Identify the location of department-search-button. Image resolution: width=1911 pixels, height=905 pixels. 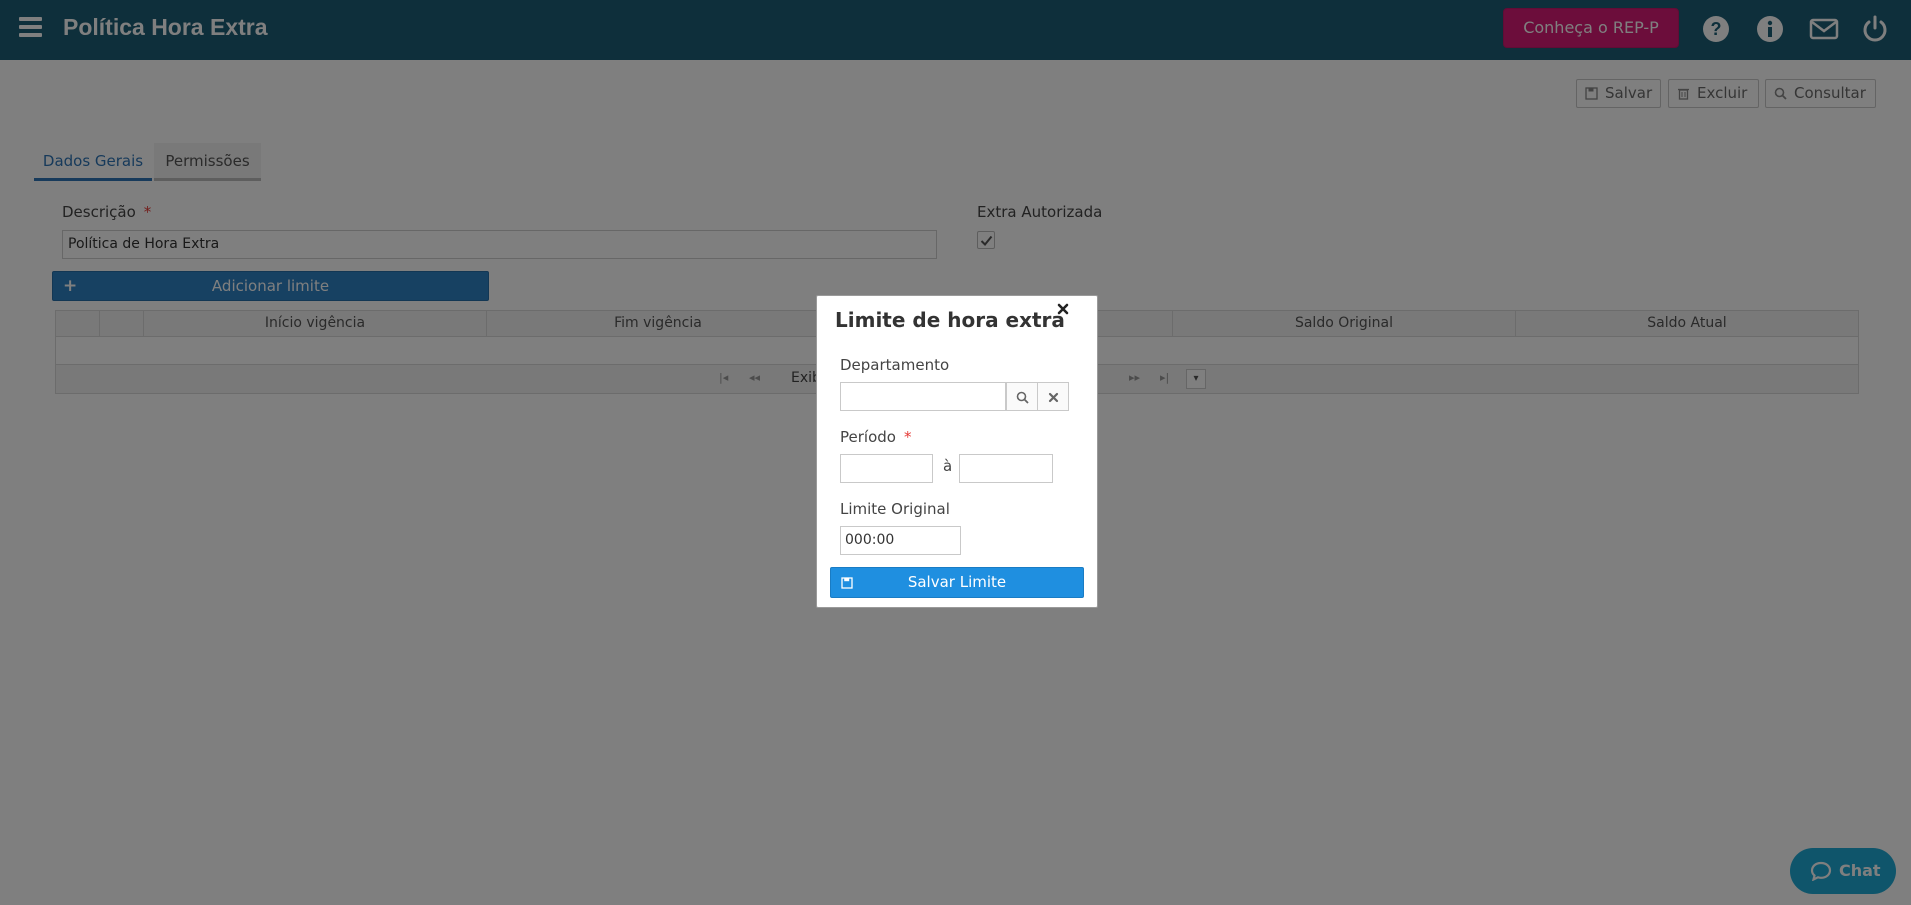
(1022, 396).